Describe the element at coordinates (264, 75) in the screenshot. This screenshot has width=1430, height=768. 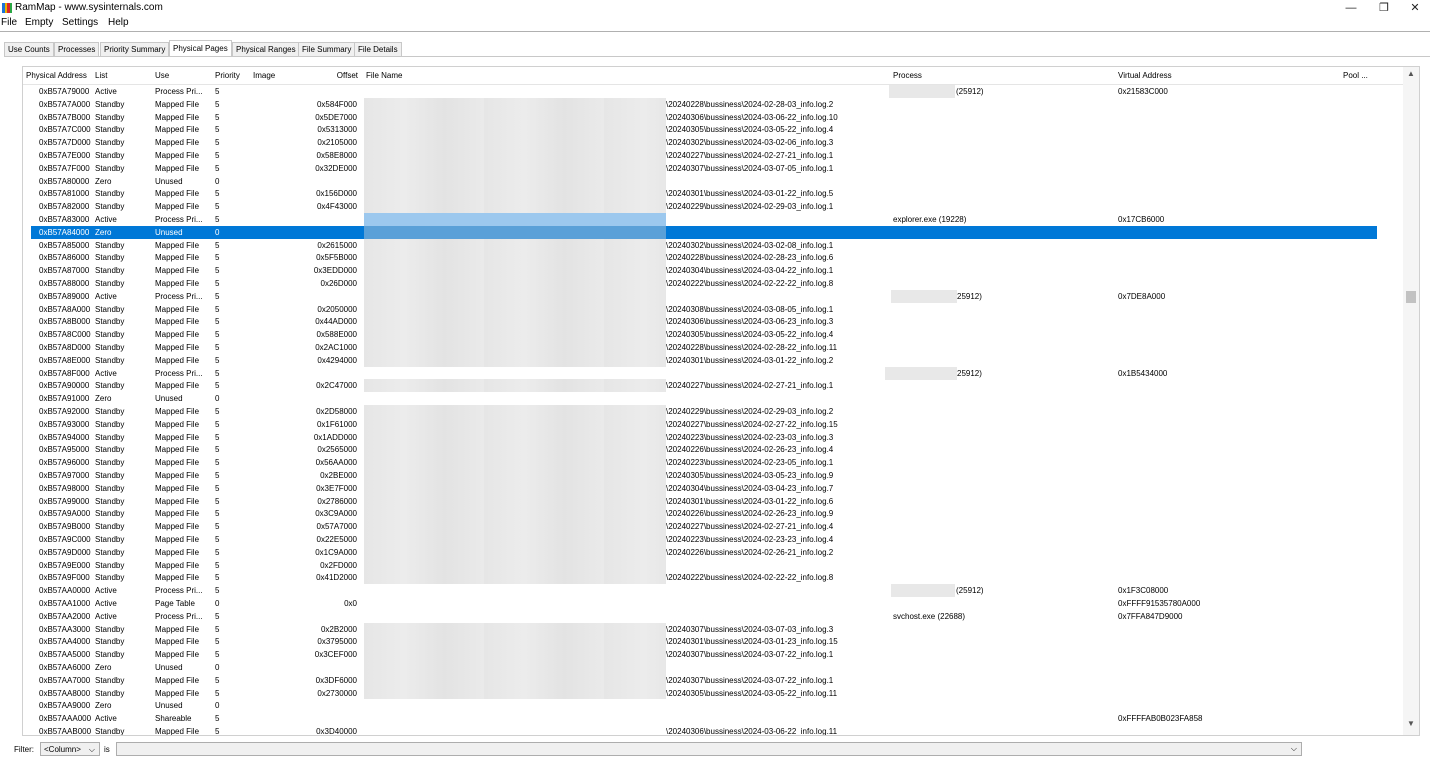
I see `column-image: Image` at that location.